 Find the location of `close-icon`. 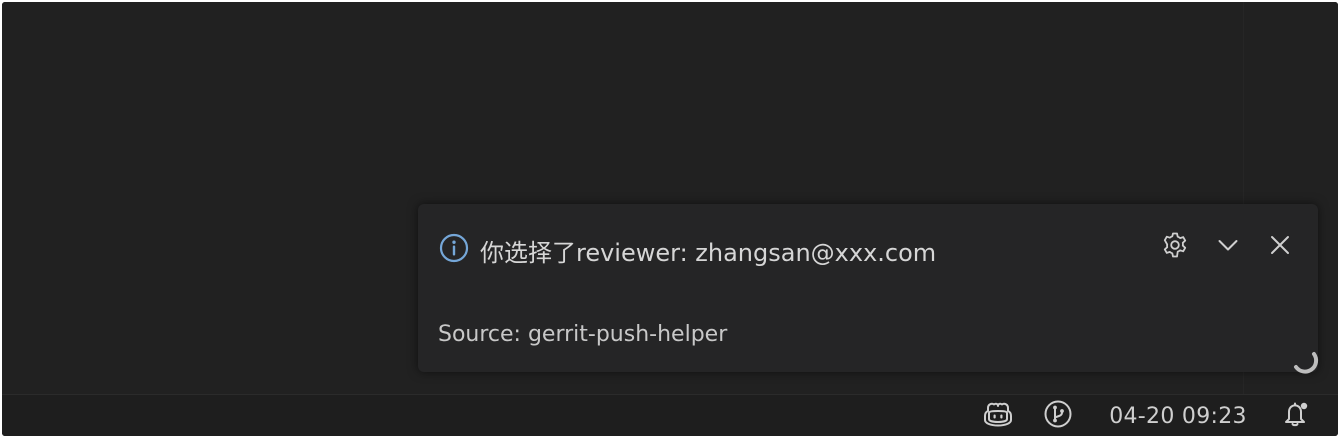

close-icon is located at coordinates (1280, 247).